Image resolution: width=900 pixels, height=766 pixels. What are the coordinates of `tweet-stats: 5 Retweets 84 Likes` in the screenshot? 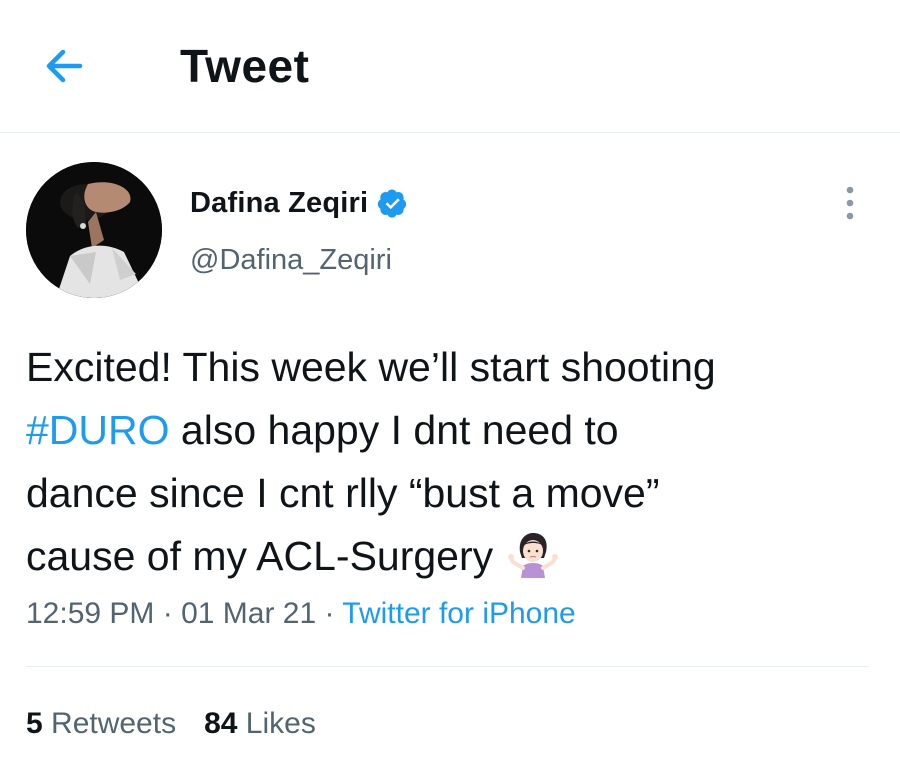 It's located at (171, 724).